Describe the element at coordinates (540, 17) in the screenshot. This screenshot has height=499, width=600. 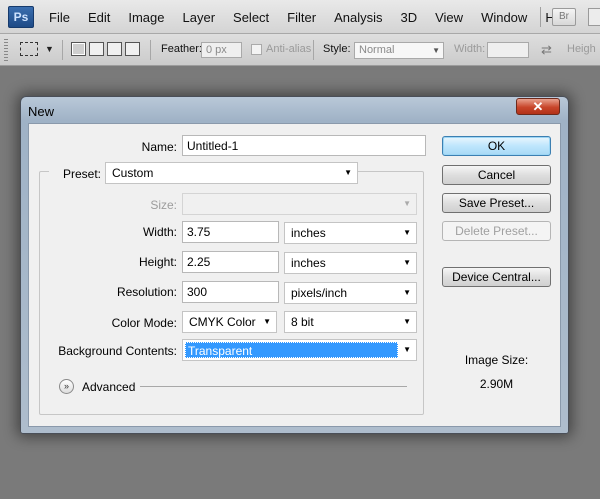
I see `menu-separator` at that location.